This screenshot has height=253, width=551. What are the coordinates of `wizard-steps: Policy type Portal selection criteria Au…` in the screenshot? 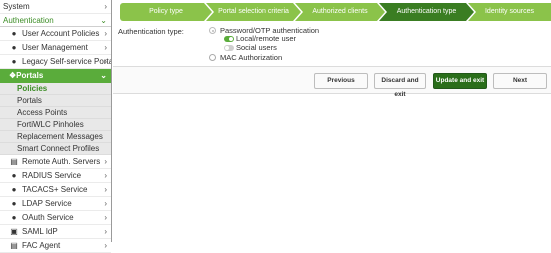 It's located at (335, 12).